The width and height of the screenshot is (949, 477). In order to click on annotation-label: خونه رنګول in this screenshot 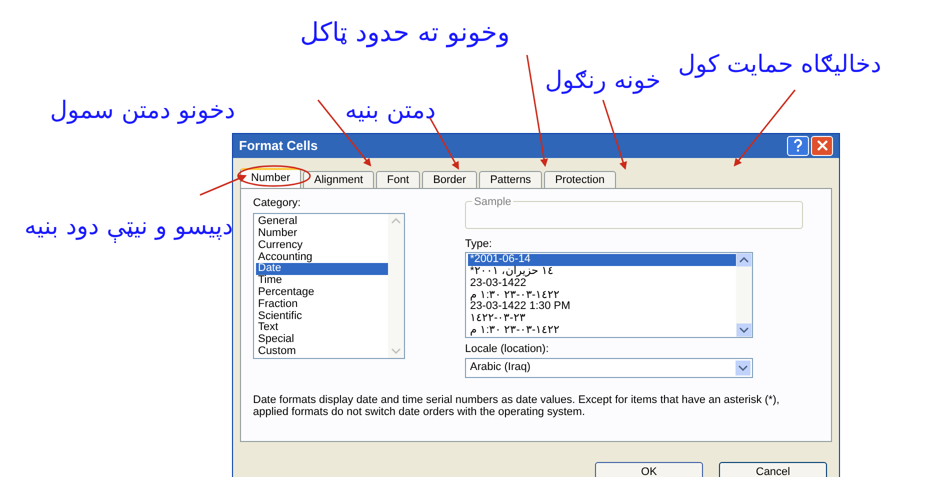, I will do `click(603, 80)`.